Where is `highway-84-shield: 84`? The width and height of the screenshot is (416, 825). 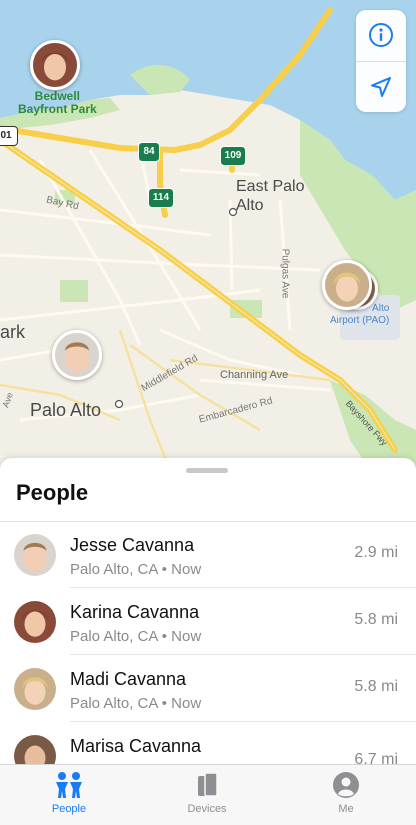
highway-84-shield: 84 is located at coordinates (149, 152).